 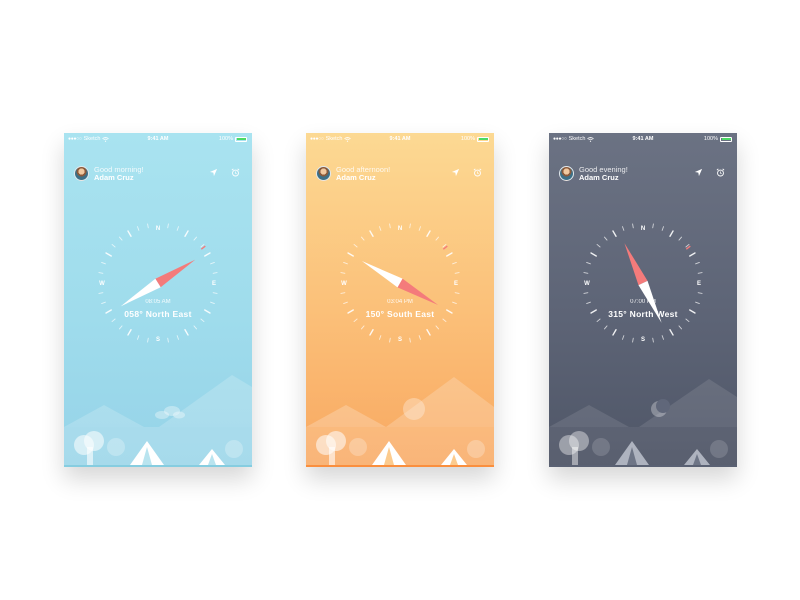 I want to click on compass-time: 07:00 PM, so click(x=643, y=302).